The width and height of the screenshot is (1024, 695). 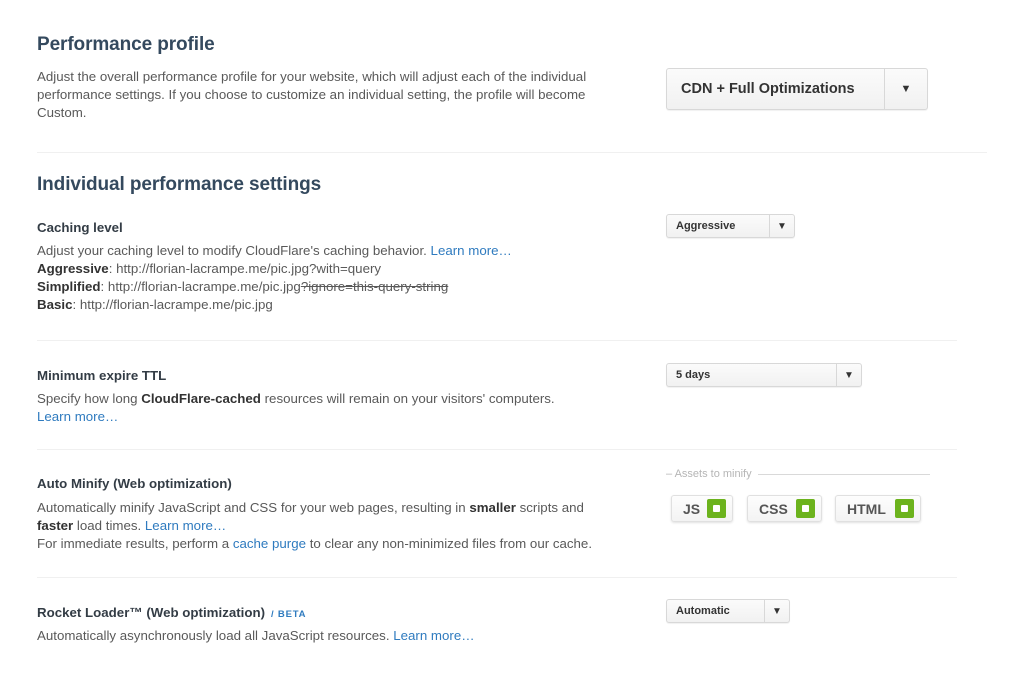 What do you see at coordinates (269, 543) in the screenshot?
I see `cache-purge-link: cache purge` at bounding box center [269, 543].